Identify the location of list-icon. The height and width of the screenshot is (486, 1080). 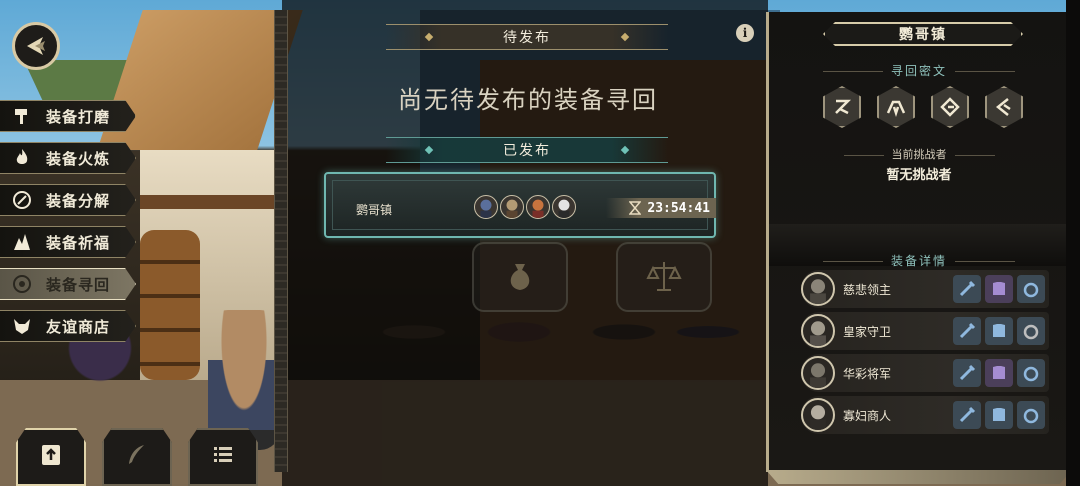
(223, 454).